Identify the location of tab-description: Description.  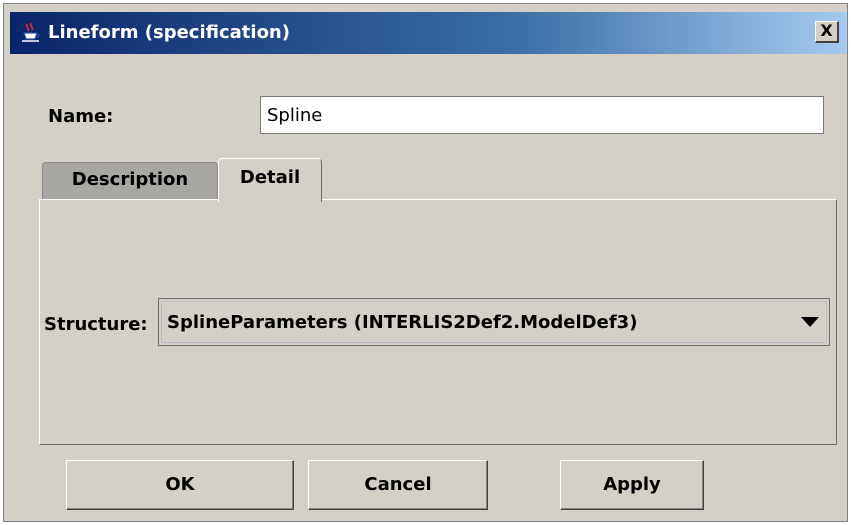
(130, 181).